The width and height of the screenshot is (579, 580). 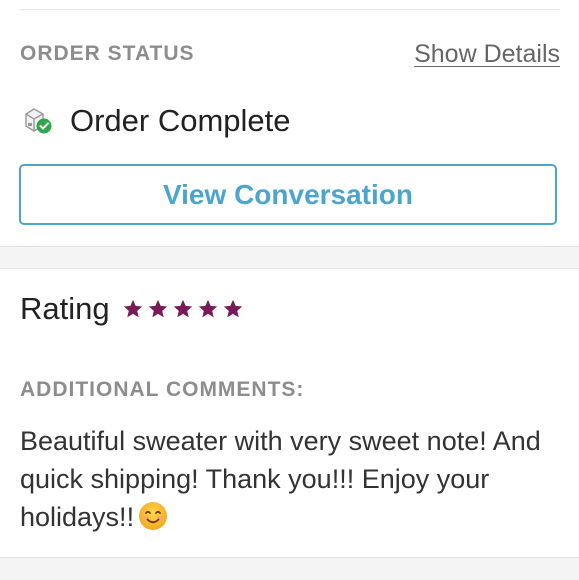 I want to click on order-status-text: Order Complete, so click(x=180, y=120).